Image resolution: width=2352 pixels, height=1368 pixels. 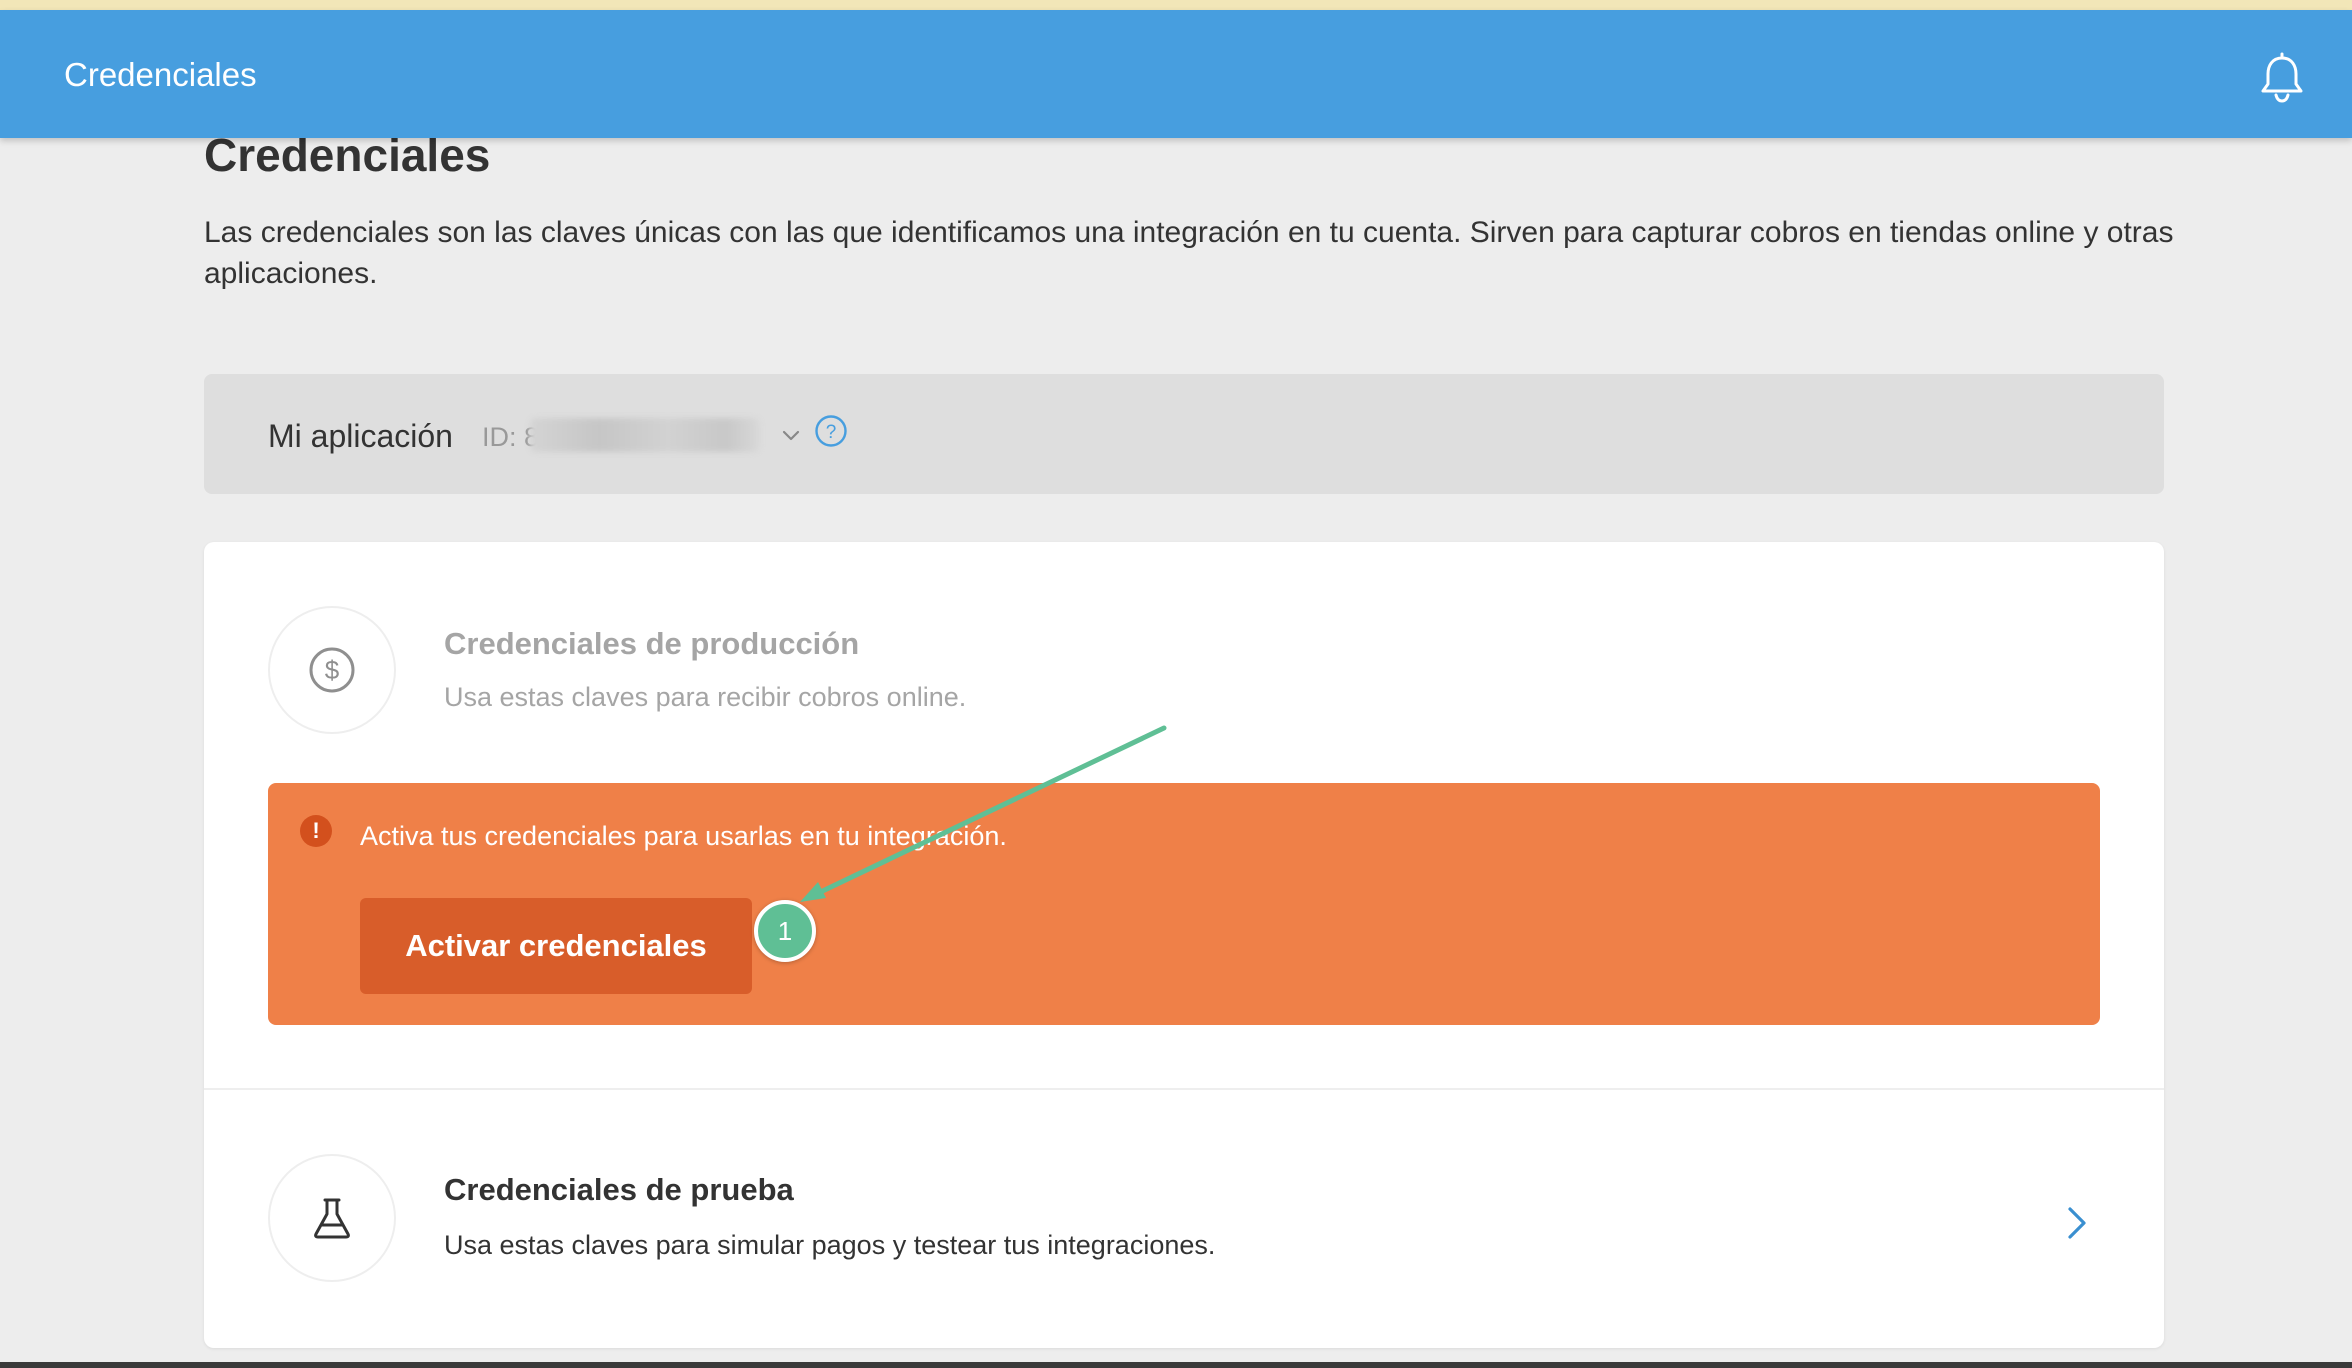 What do you see at coordinates (791, 435) in the screenshot?
I see `chevron-down-icon` at bounding box center [791, 435].